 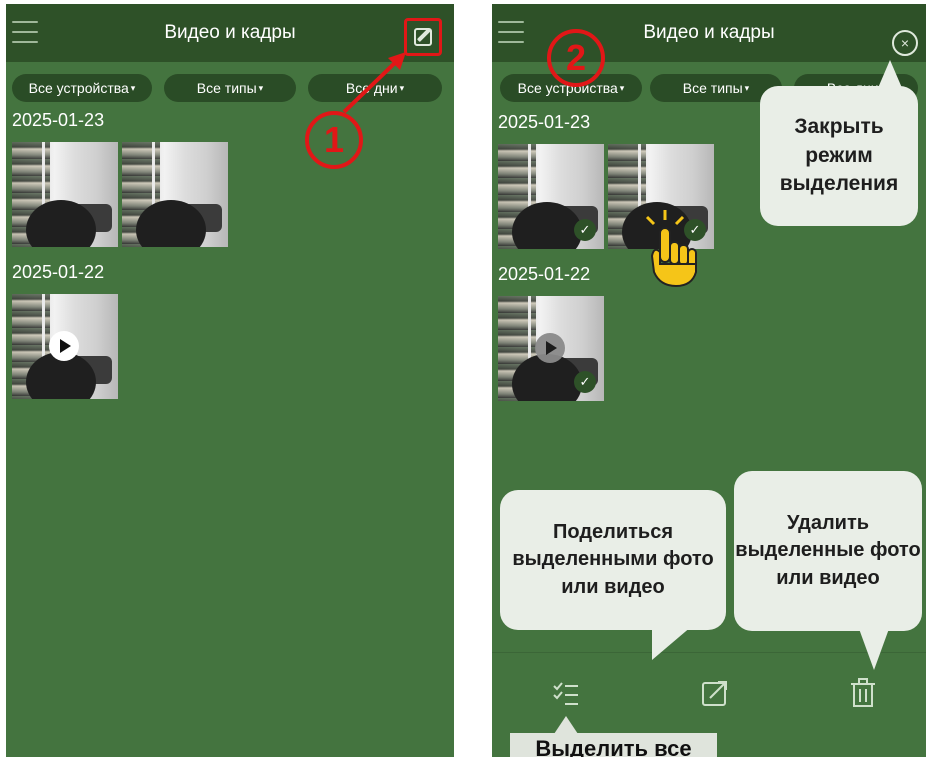 I want to click on filter-types: Все типы ▾, so click(x=230, y=88).